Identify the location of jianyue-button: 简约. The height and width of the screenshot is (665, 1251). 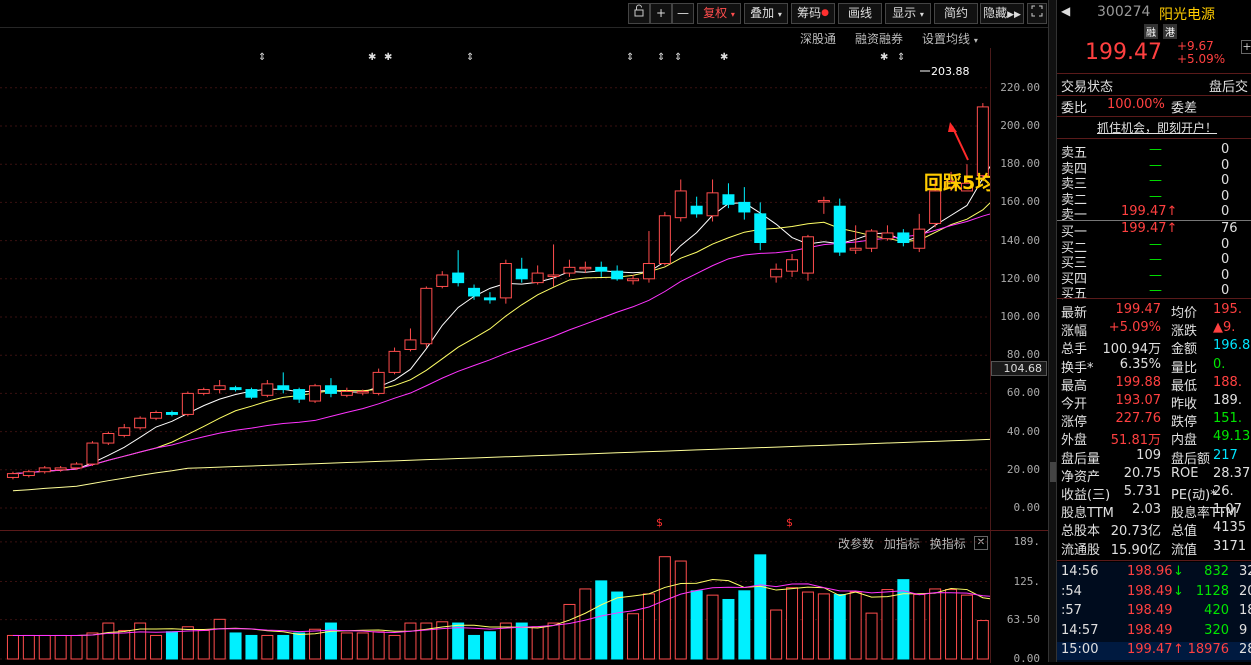
(956, 13).